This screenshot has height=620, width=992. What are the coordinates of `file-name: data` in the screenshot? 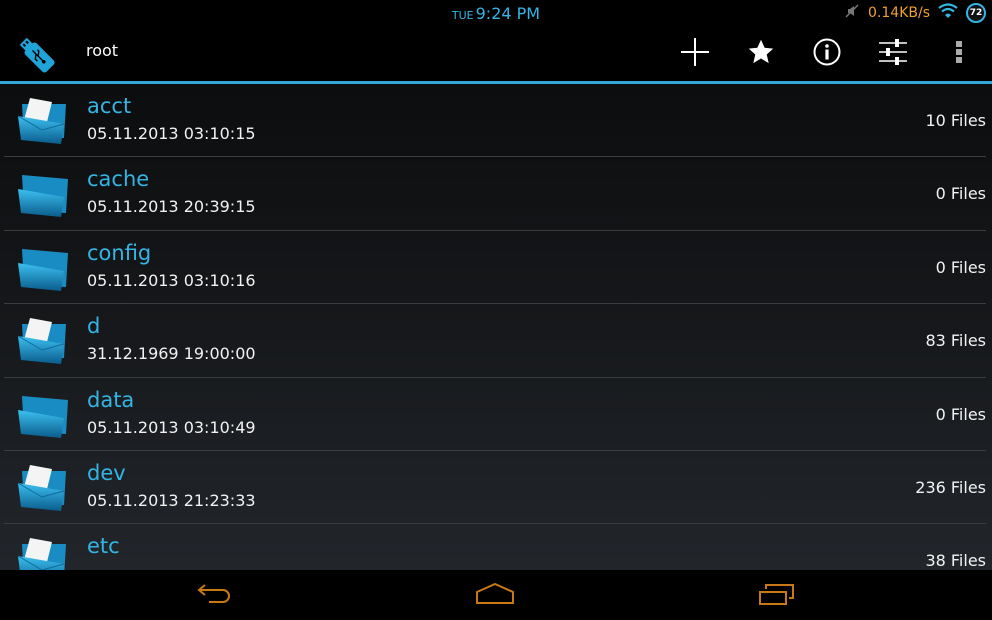 It's located at (111, 399).